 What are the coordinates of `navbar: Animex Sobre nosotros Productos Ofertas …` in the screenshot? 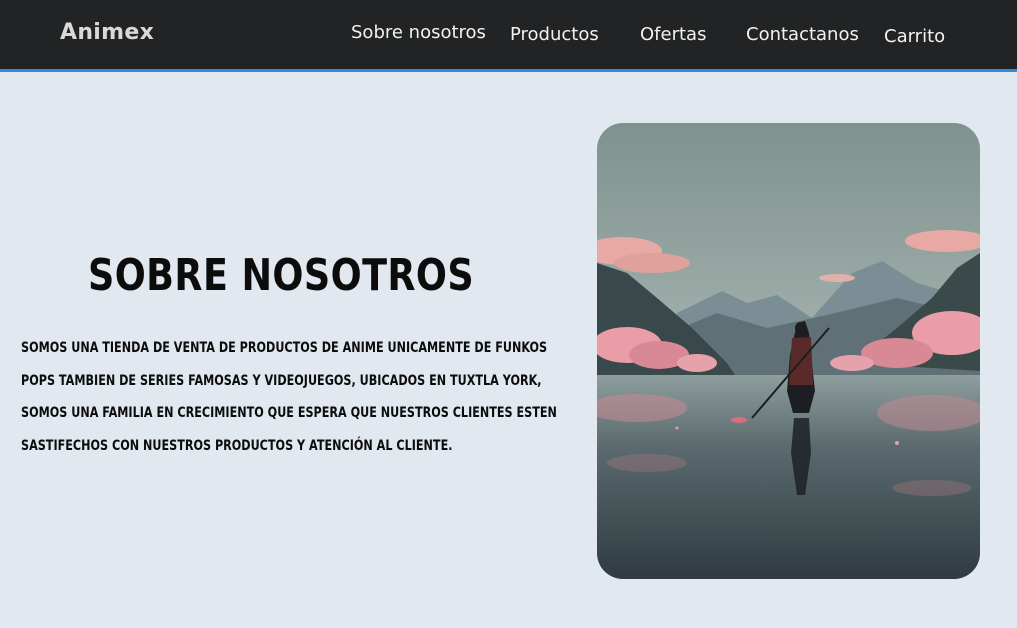 It's located at (508, 36).